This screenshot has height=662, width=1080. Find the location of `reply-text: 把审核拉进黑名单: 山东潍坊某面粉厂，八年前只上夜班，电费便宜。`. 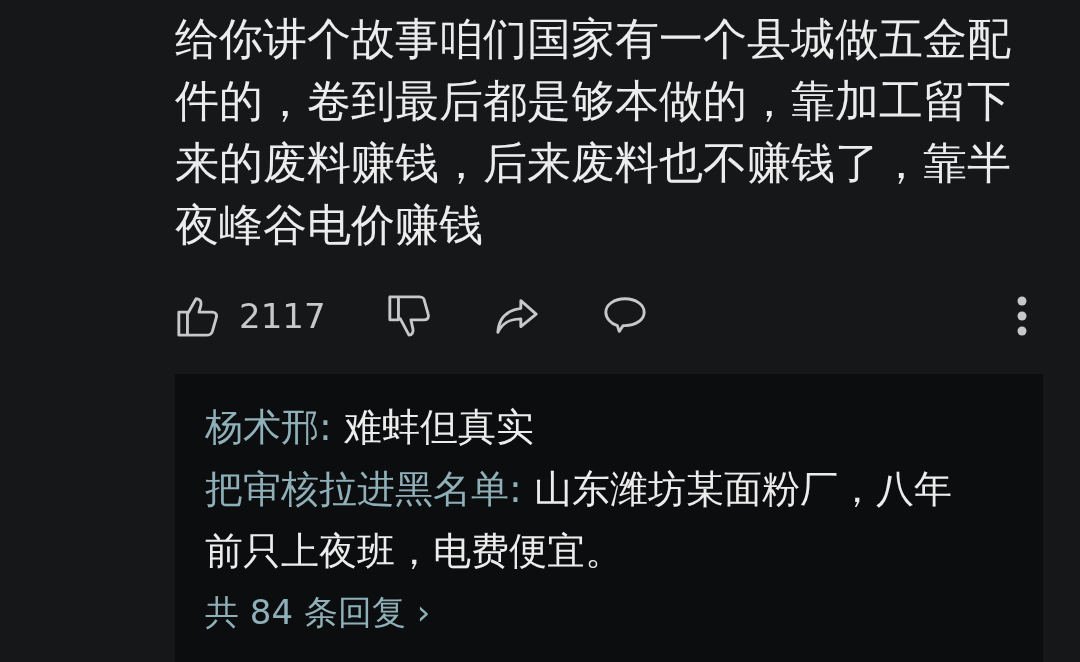

reply-text: 把审核拉进黑名单: 山东潍坊某面粉厂，八年前只上夜班，电费便宜。 is located at coordinates (579, 520).